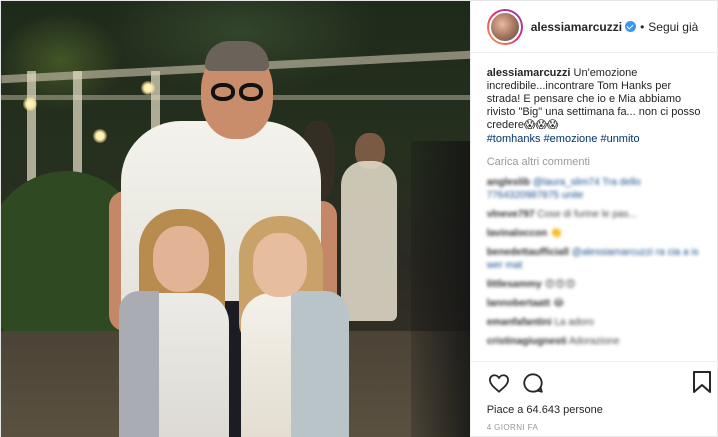  I want to click on photo-man-hair, so click(237, 56).